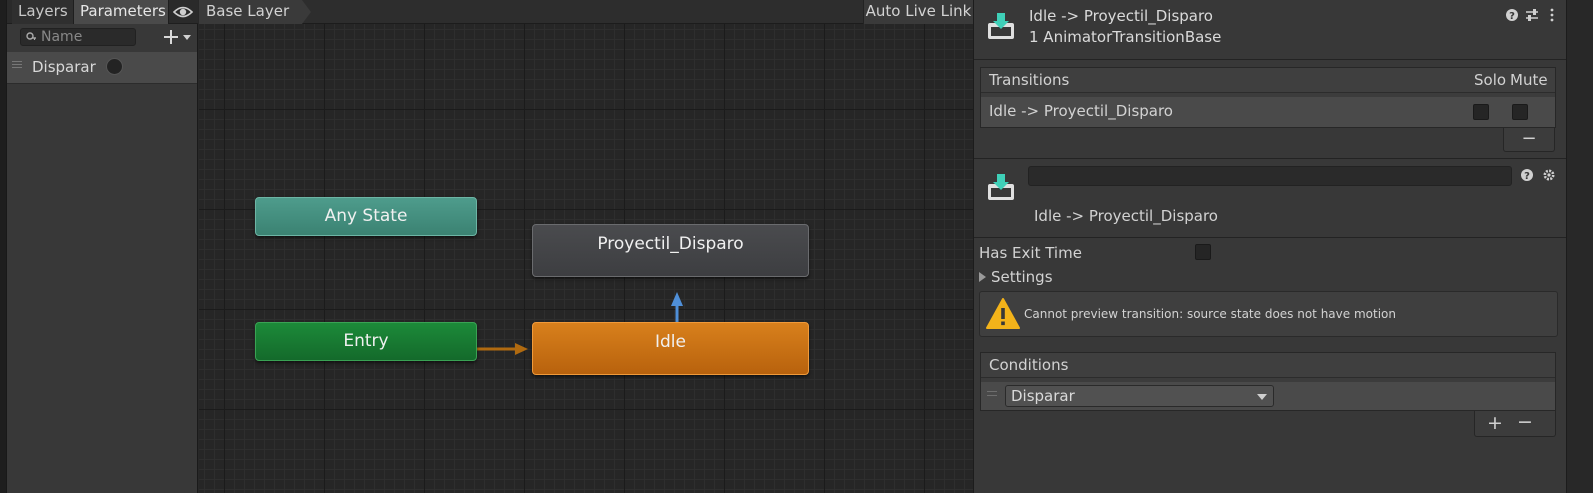 Image resolution: width=1593 pixels, height=493 pixels. What do you see at coordinates (1081, 111) in the screenshot?
I see `transition-row-label: Idle -> Proyectil_Disparo` at bounding box center [1081, 111].